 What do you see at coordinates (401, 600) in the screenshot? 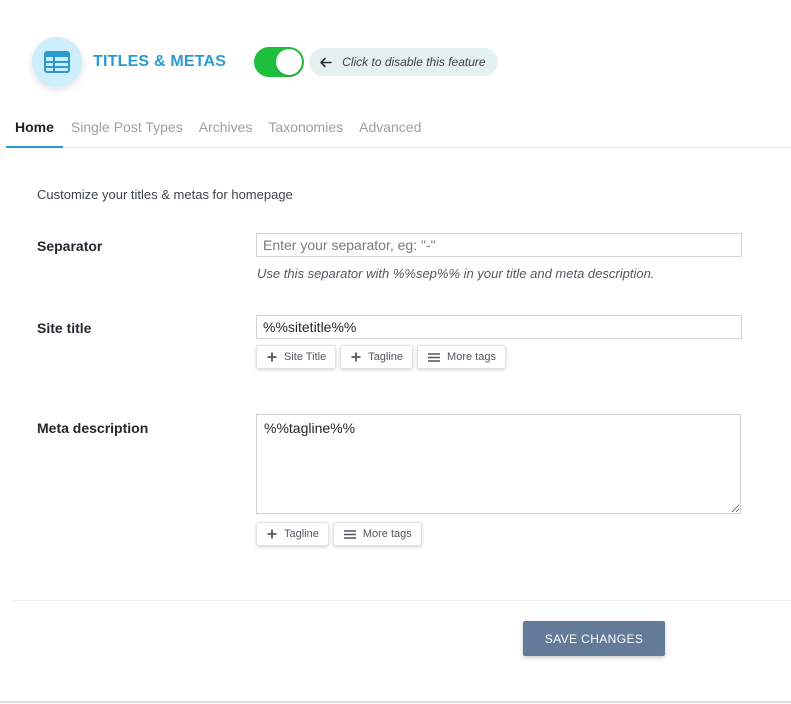
I see `divider` at bounding box center [401, 600].